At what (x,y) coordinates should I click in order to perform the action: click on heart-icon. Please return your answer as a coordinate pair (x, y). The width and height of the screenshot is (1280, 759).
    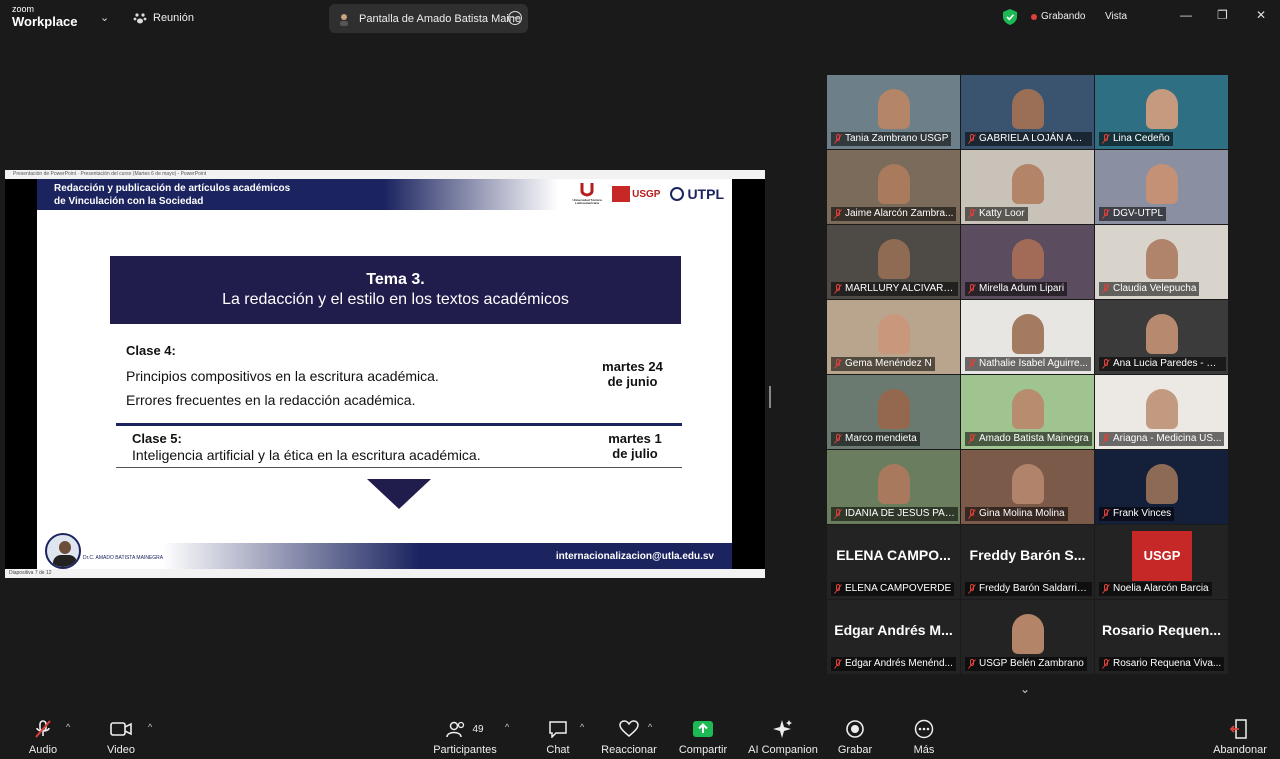
    Looking at the image, I should click on (629, 728).